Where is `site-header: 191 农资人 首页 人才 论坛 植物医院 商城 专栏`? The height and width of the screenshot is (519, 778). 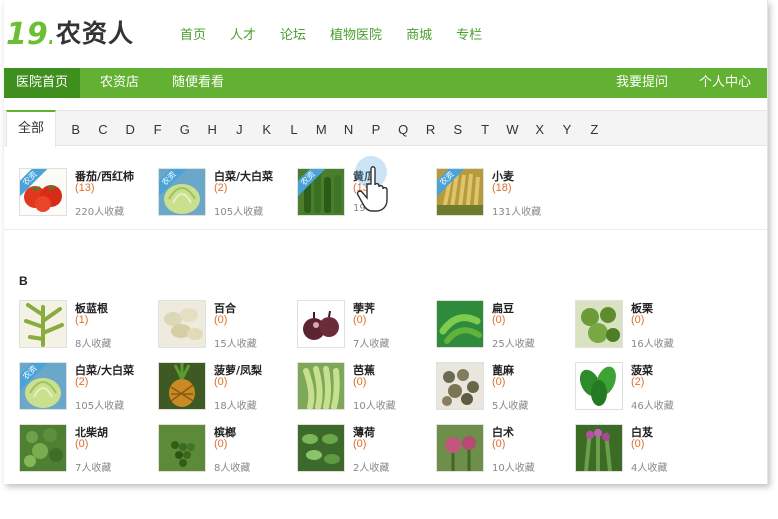 site-header: 191 农资人 首页 人才 论坛 植物医院 商城 专栏 is located at coordinates (385, 34).